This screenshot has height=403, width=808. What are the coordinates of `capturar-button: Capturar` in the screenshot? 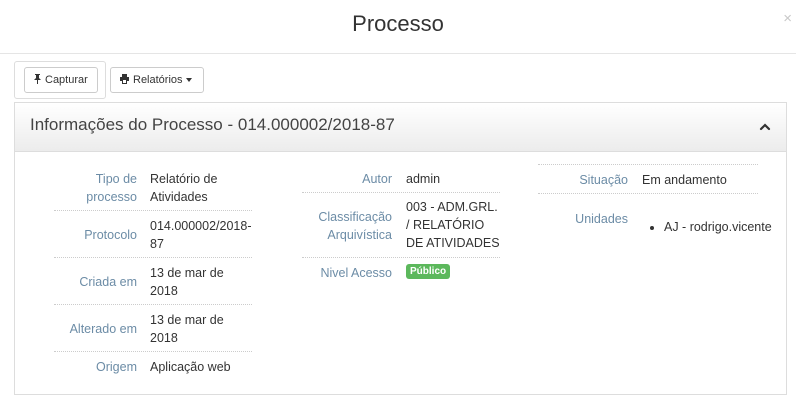 It's located at (61, 80).